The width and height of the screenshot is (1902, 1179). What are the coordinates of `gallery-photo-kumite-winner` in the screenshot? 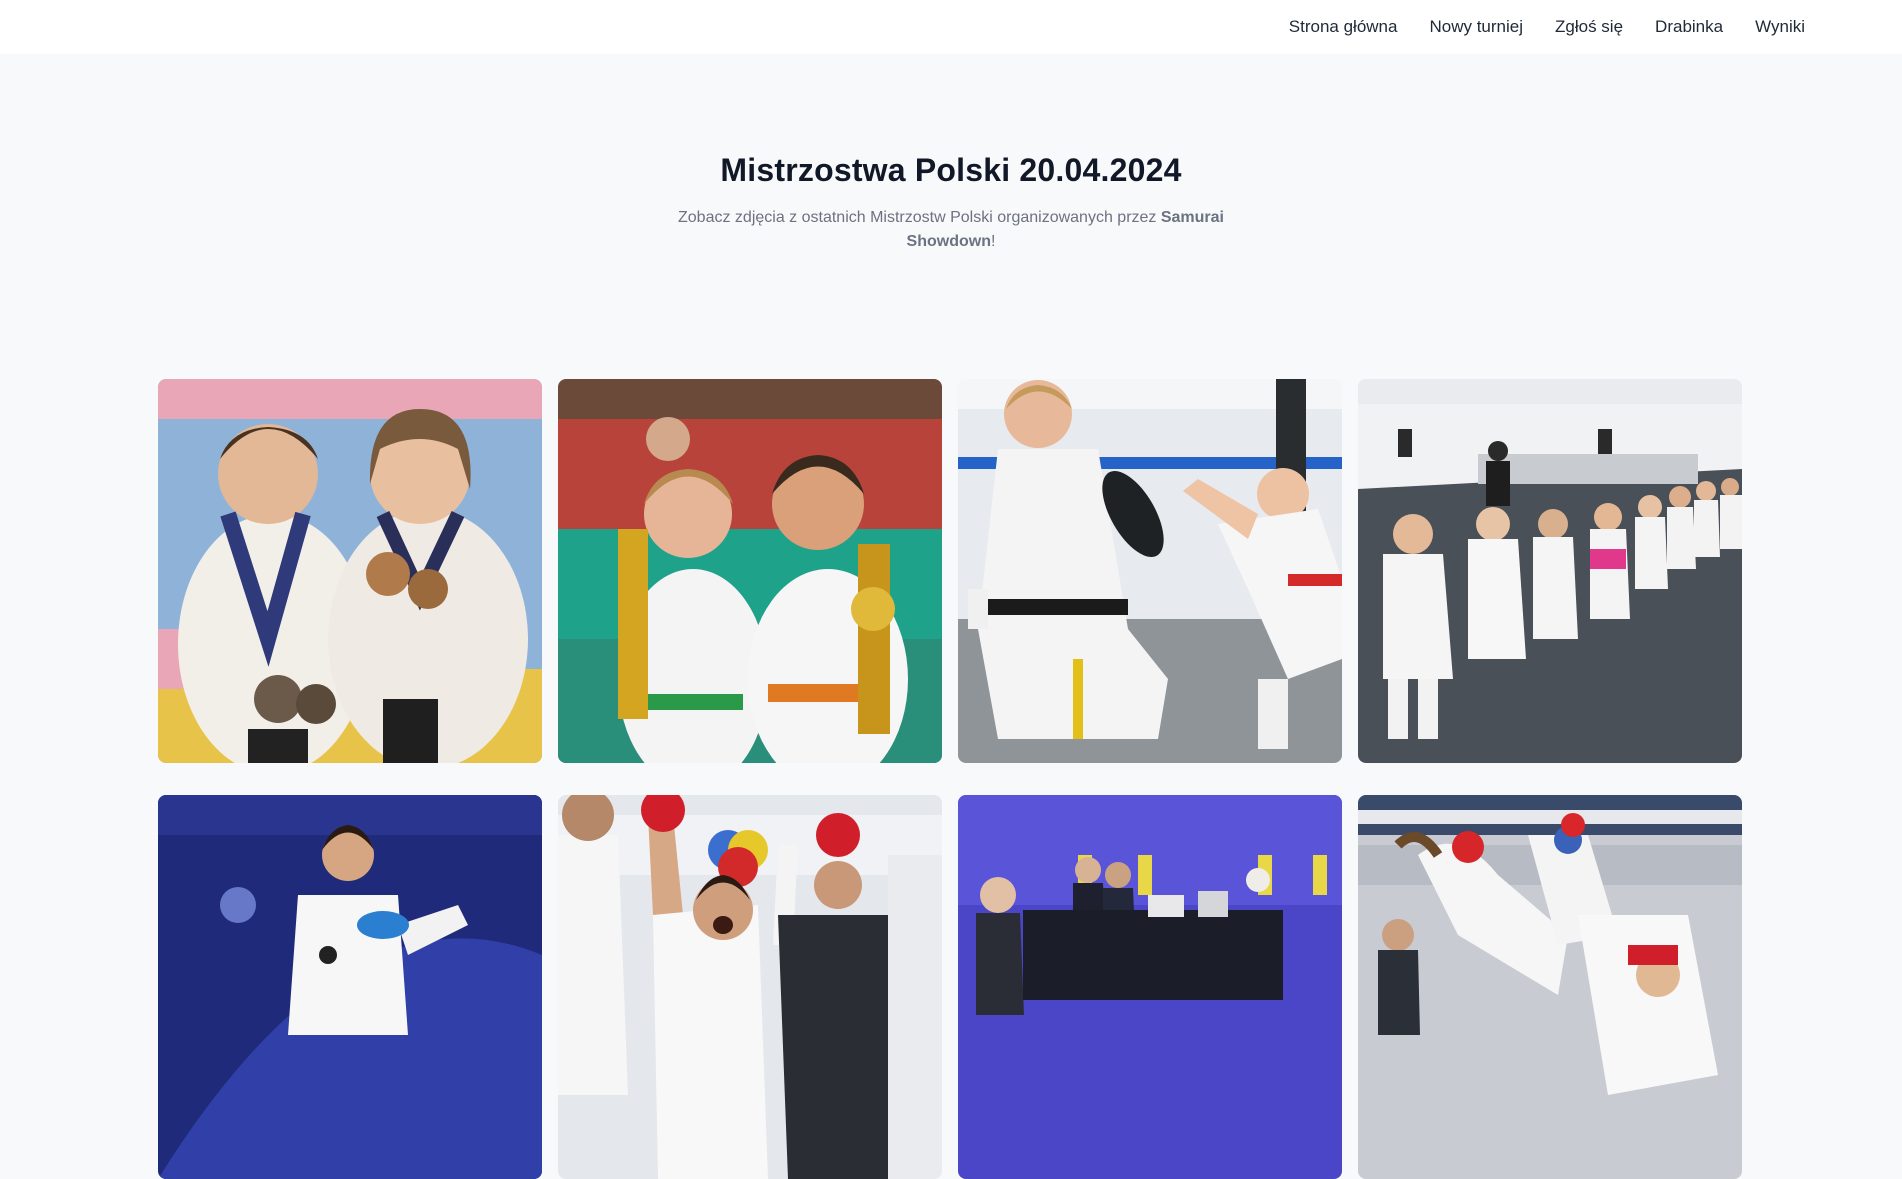 It's located at (750, 987).